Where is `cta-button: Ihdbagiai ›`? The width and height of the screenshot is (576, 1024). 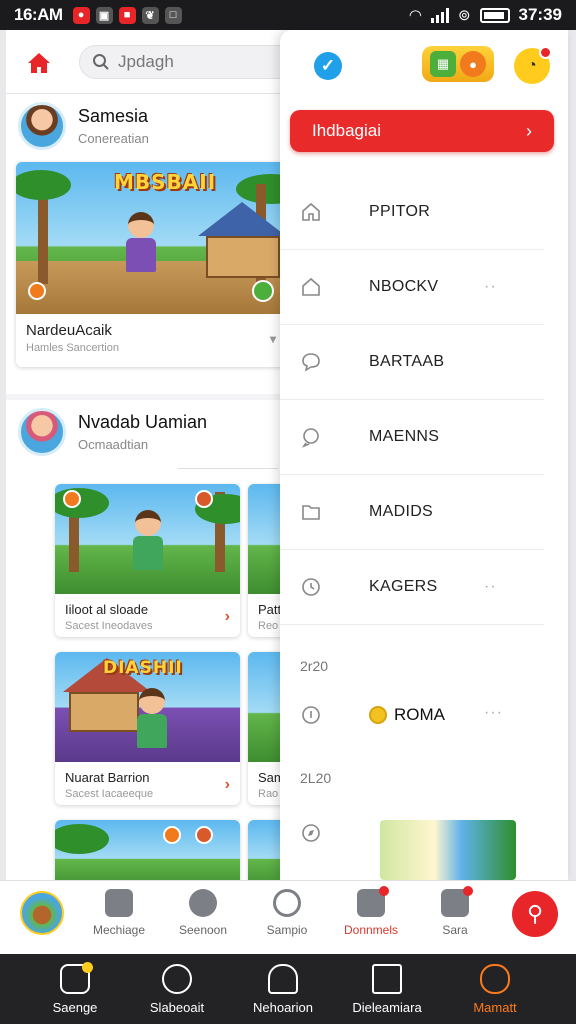
cta-button: Ihdbagiai › is located at coordinates (422, 131).